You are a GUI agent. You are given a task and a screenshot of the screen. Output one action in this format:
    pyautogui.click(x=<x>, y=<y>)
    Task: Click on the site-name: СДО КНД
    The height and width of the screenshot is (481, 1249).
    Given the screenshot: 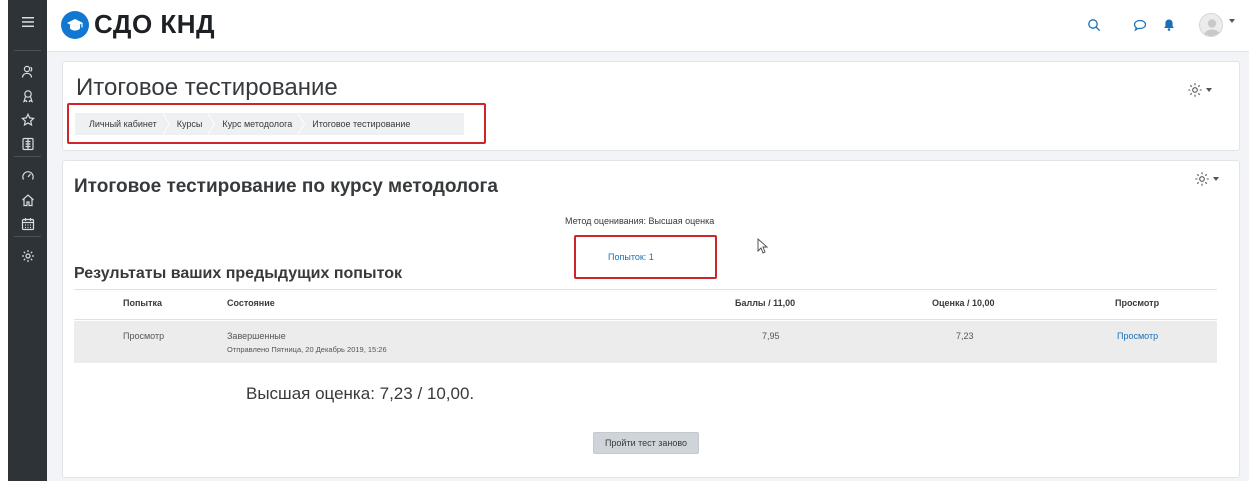 What is the action you would take?
    pyautogui.click(x=154, y=24)
    